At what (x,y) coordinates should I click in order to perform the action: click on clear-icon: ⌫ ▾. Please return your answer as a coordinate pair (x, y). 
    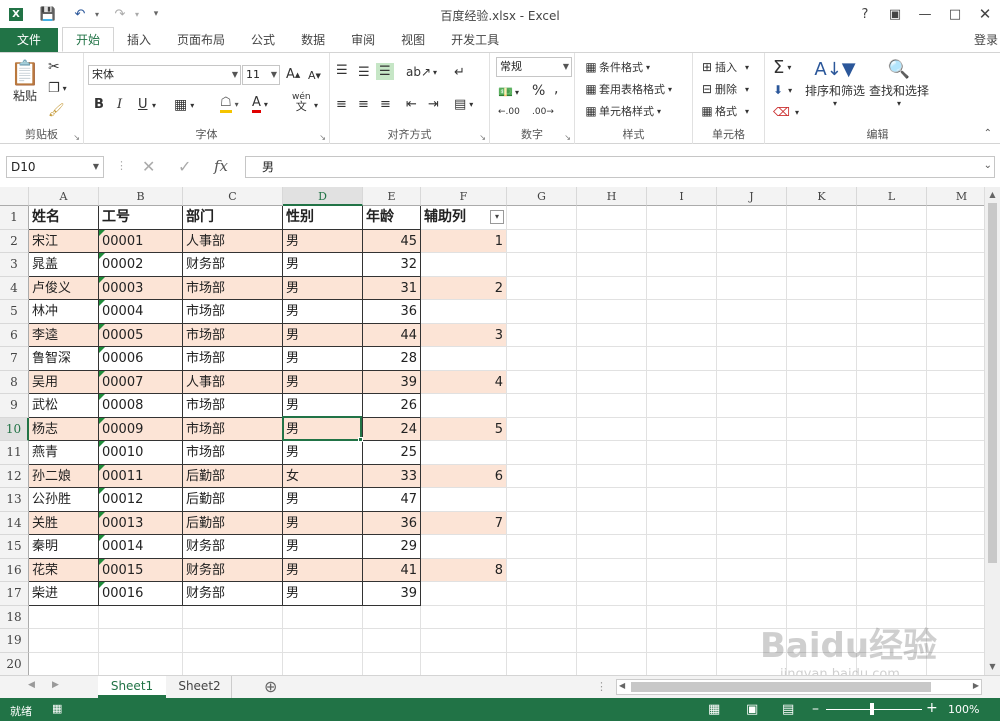
    Looking at the image, I should click on (786, 112).